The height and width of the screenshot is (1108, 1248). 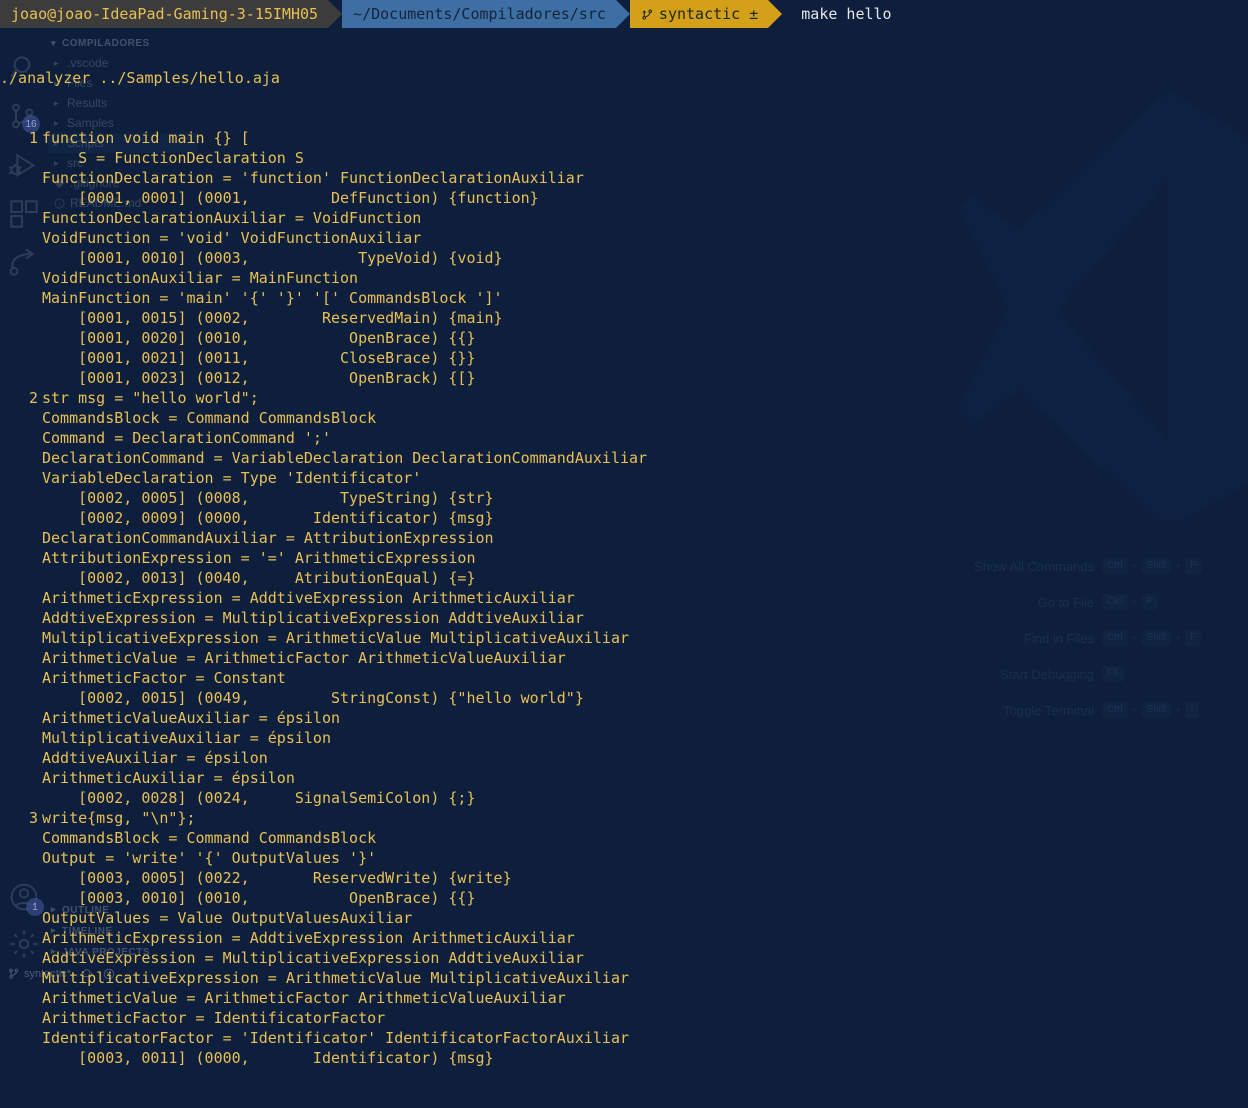 I want to click on terminal-line: Command = DeclarationCommand ';', so click(x=624, y=438).